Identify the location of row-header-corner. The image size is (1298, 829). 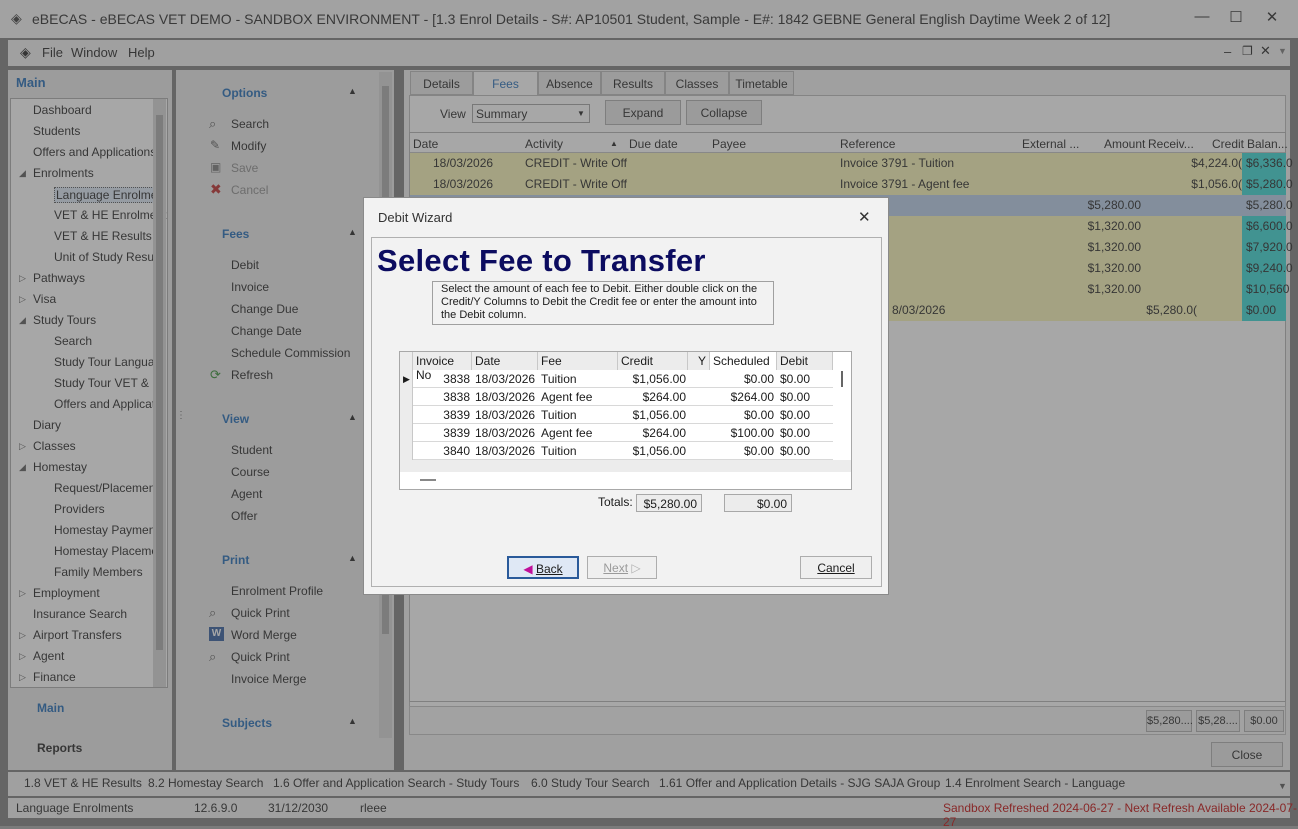
(406, 361).